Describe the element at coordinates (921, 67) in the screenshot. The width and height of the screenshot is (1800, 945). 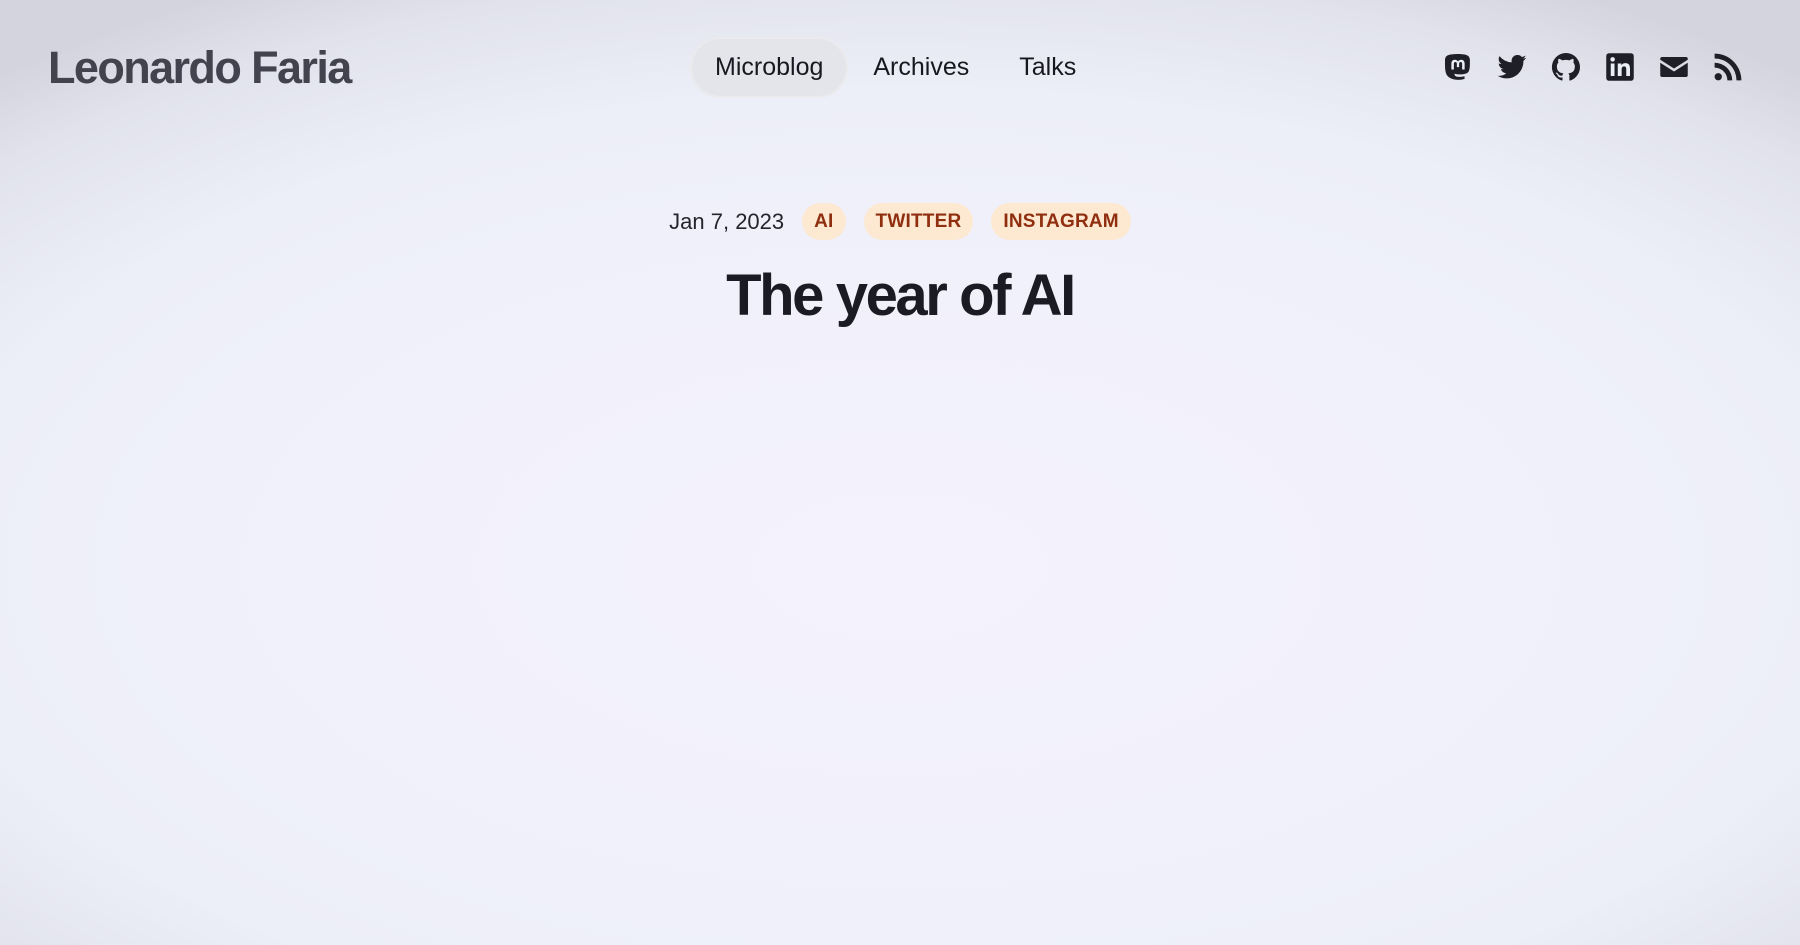
I see `nav-item-archives: Archives` at that location.